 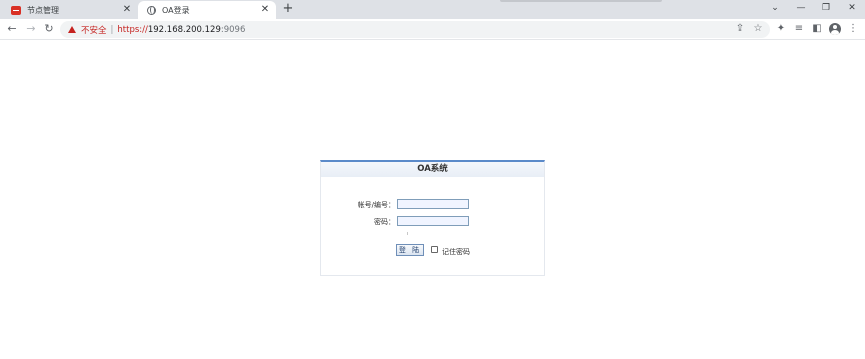 What do you see at coordinates (71, 10) in the screenshot?
I see `tab-node-management: 节点管理 ✕` at bounding box center [71, 10].